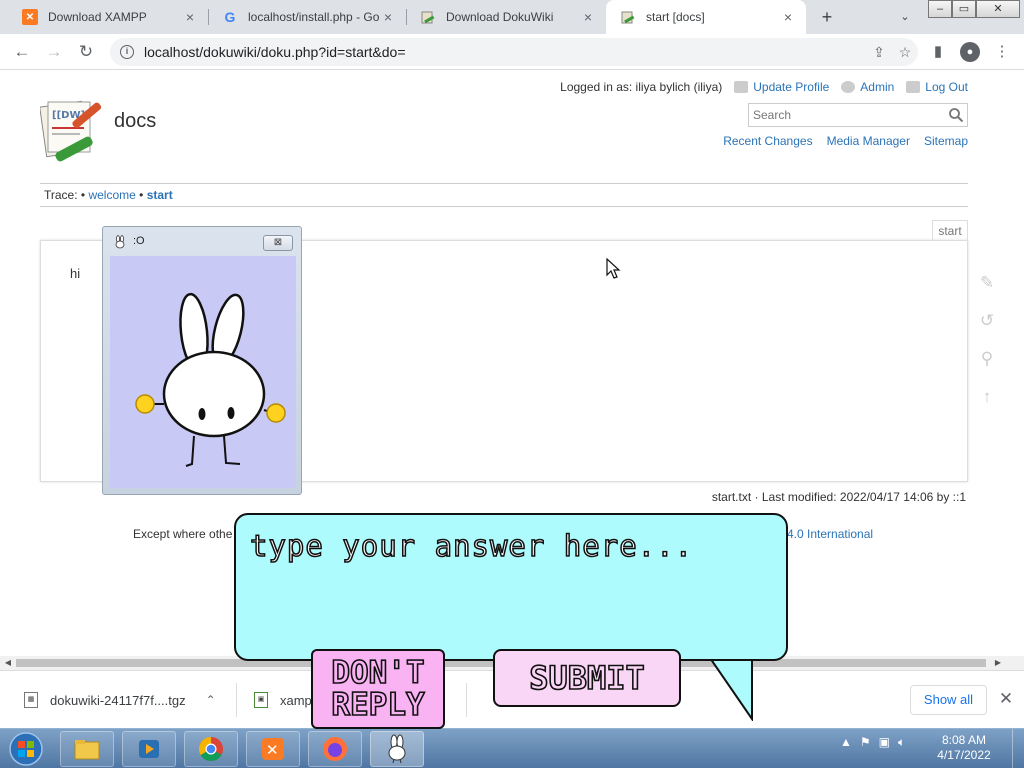 The image size is (1024, 768). What do you see at coordinates (791, 87) in the screenshot?
I see `update-profile-label: Update Profile` at bounding box center [791, 87].